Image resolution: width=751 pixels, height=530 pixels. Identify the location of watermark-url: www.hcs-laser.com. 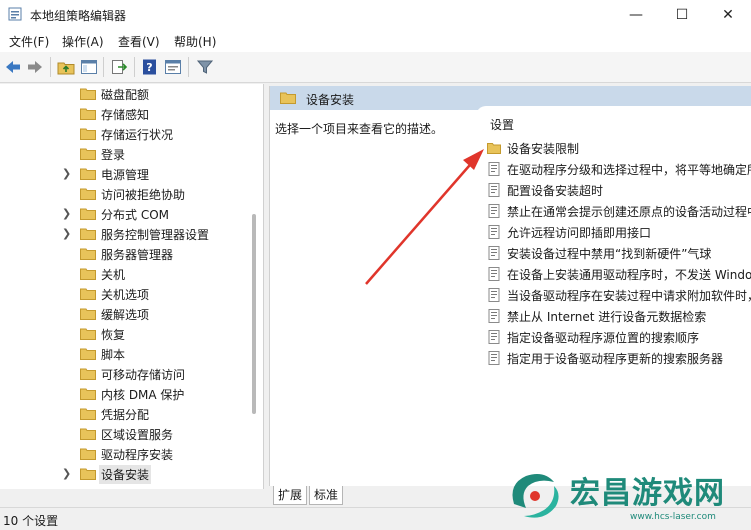
(673, 517).